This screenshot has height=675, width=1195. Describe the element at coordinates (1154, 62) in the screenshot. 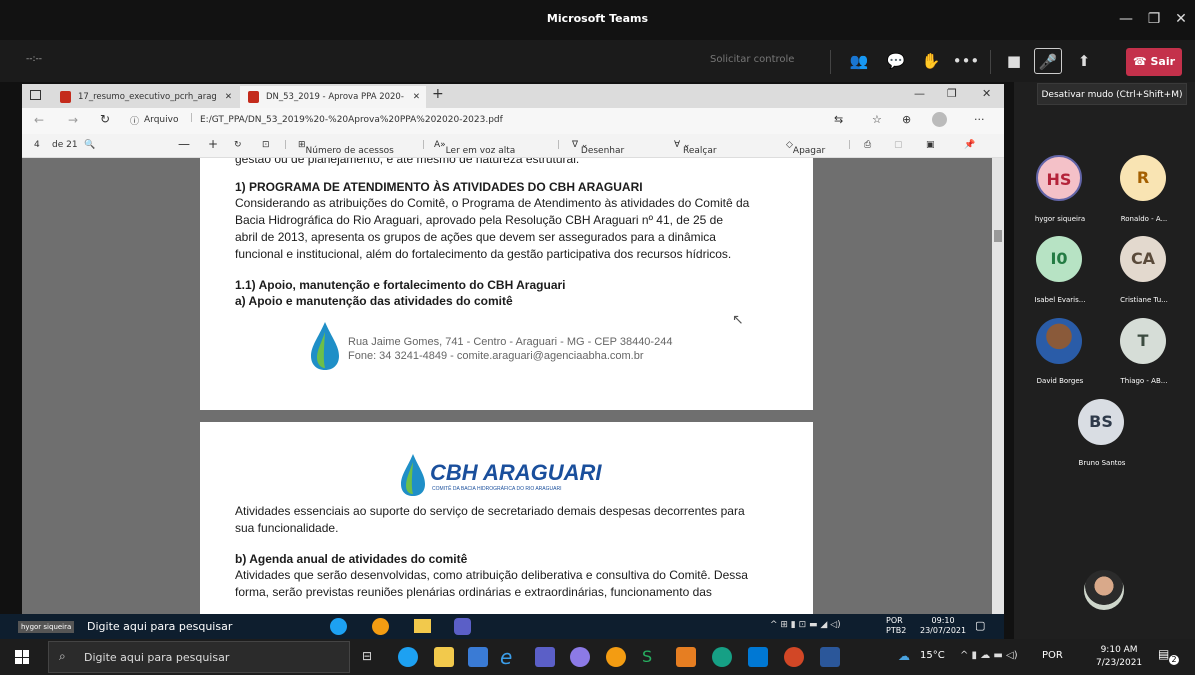

I see `leave-call-button: ☎ Sair` at that location.